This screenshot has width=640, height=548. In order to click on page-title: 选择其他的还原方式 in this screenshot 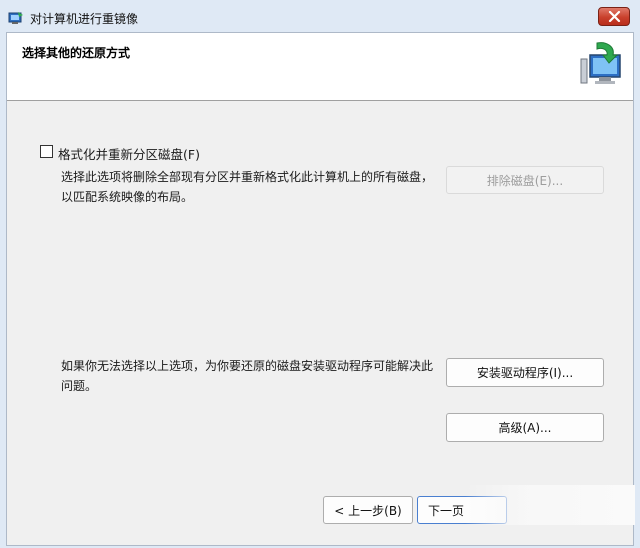, I will do `click(76, 53)`.